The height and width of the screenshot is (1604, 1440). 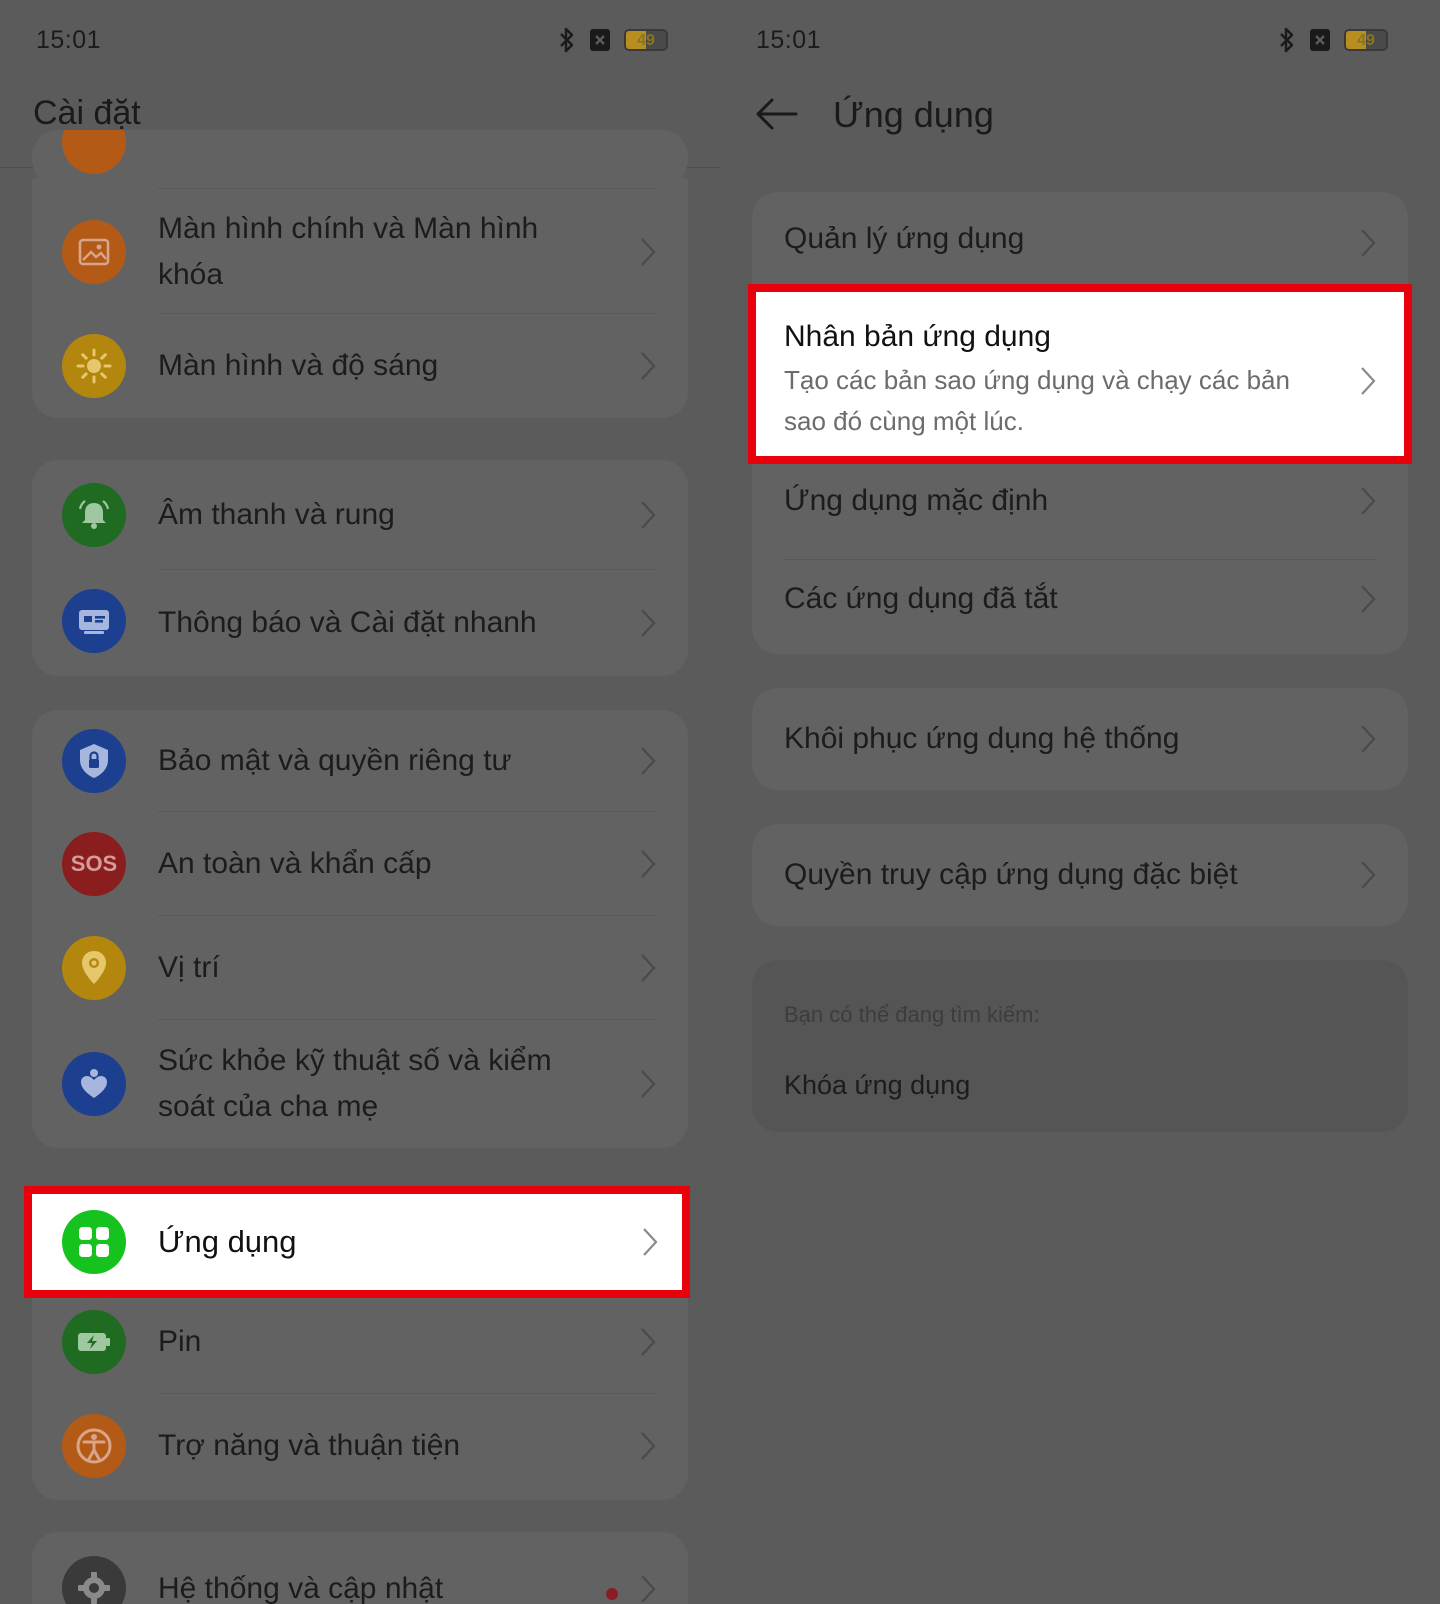 I want to click on sos-icon-text: SOS, so click(x=94, y=863).